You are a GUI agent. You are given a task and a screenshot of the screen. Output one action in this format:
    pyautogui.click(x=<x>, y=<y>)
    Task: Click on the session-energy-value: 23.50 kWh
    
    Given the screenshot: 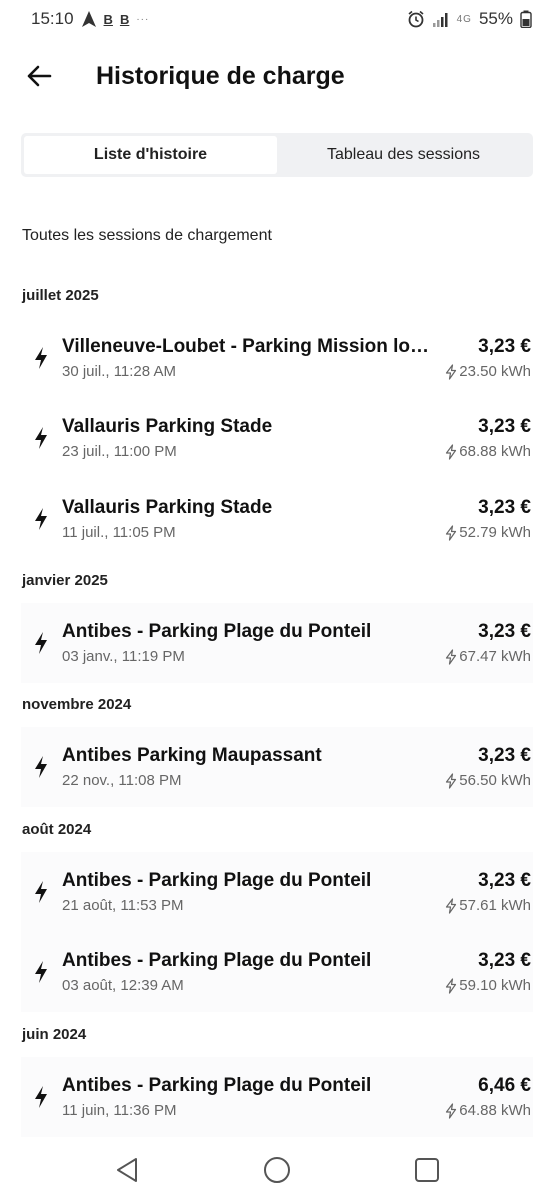 What is the action you would take?
    pyautogui.click(x=495, y=371)
    